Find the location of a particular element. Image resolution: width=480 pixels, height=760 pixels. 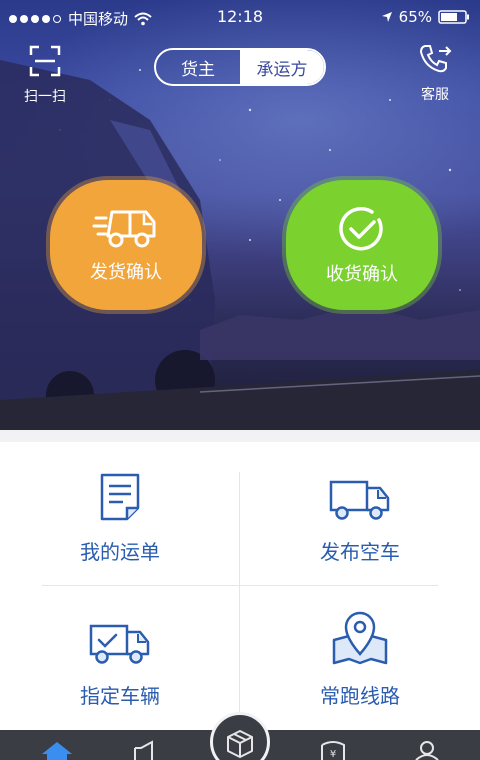

tab-home is located at coordinates (57, 750).